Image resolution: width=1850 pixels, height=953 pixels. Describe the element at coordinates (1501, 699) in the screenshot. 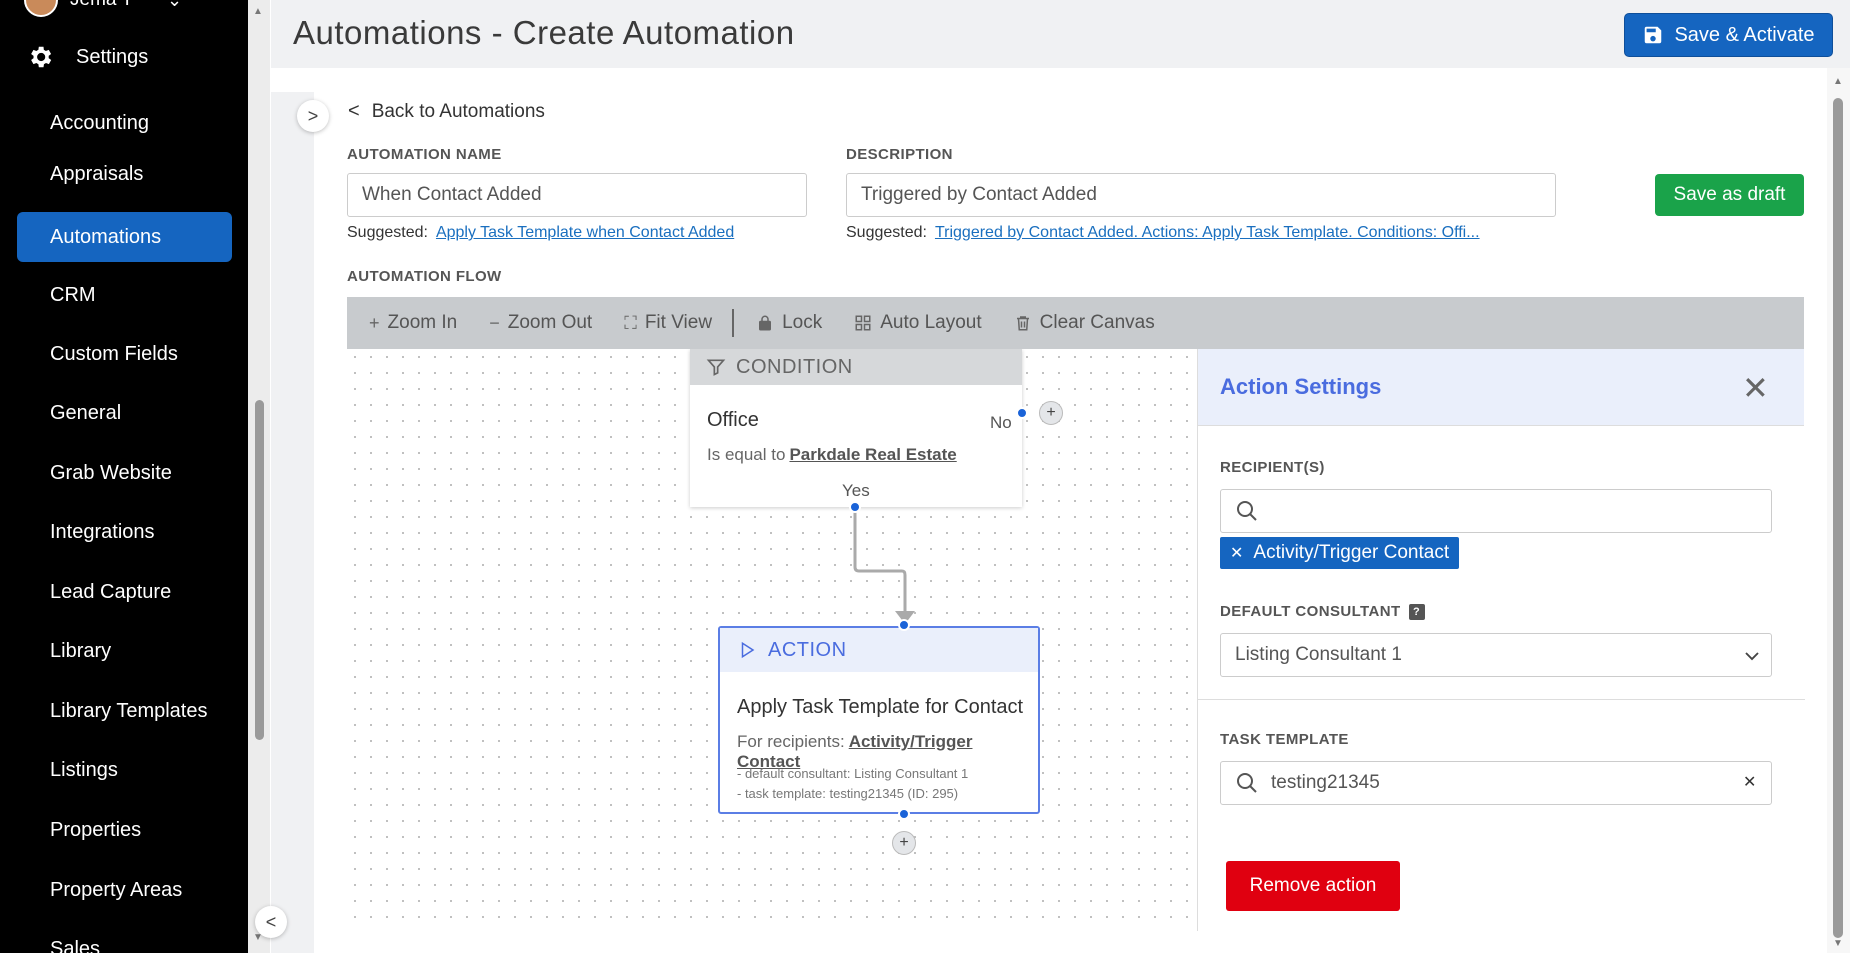

I see `panel-divider` at that location.